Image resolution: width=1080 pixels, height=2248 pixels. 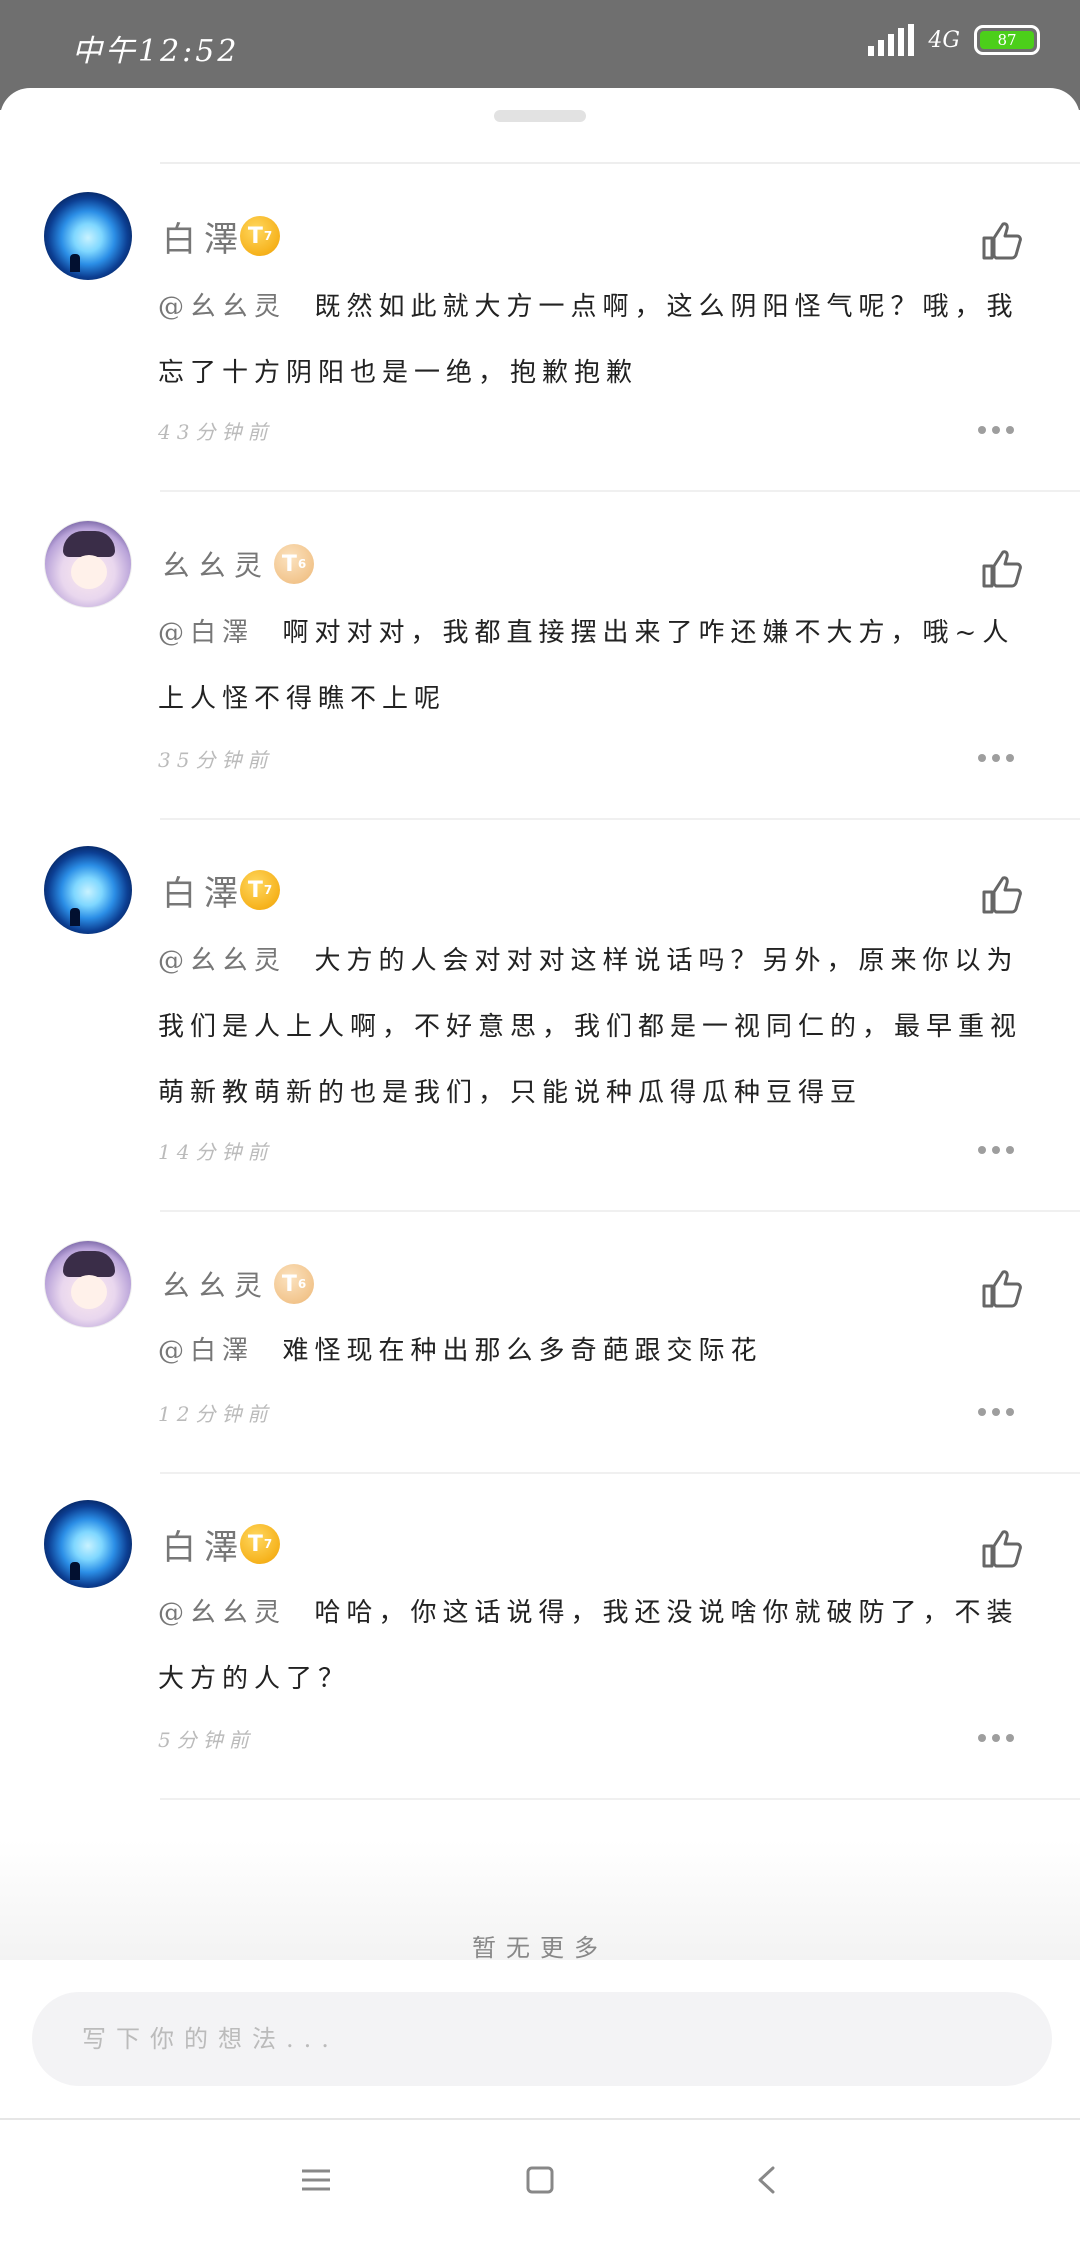 What do you see at coordinates (216, 760) in the screenshot?
I see `comment-time: 35分钟前` at bounding box center [216, 760].